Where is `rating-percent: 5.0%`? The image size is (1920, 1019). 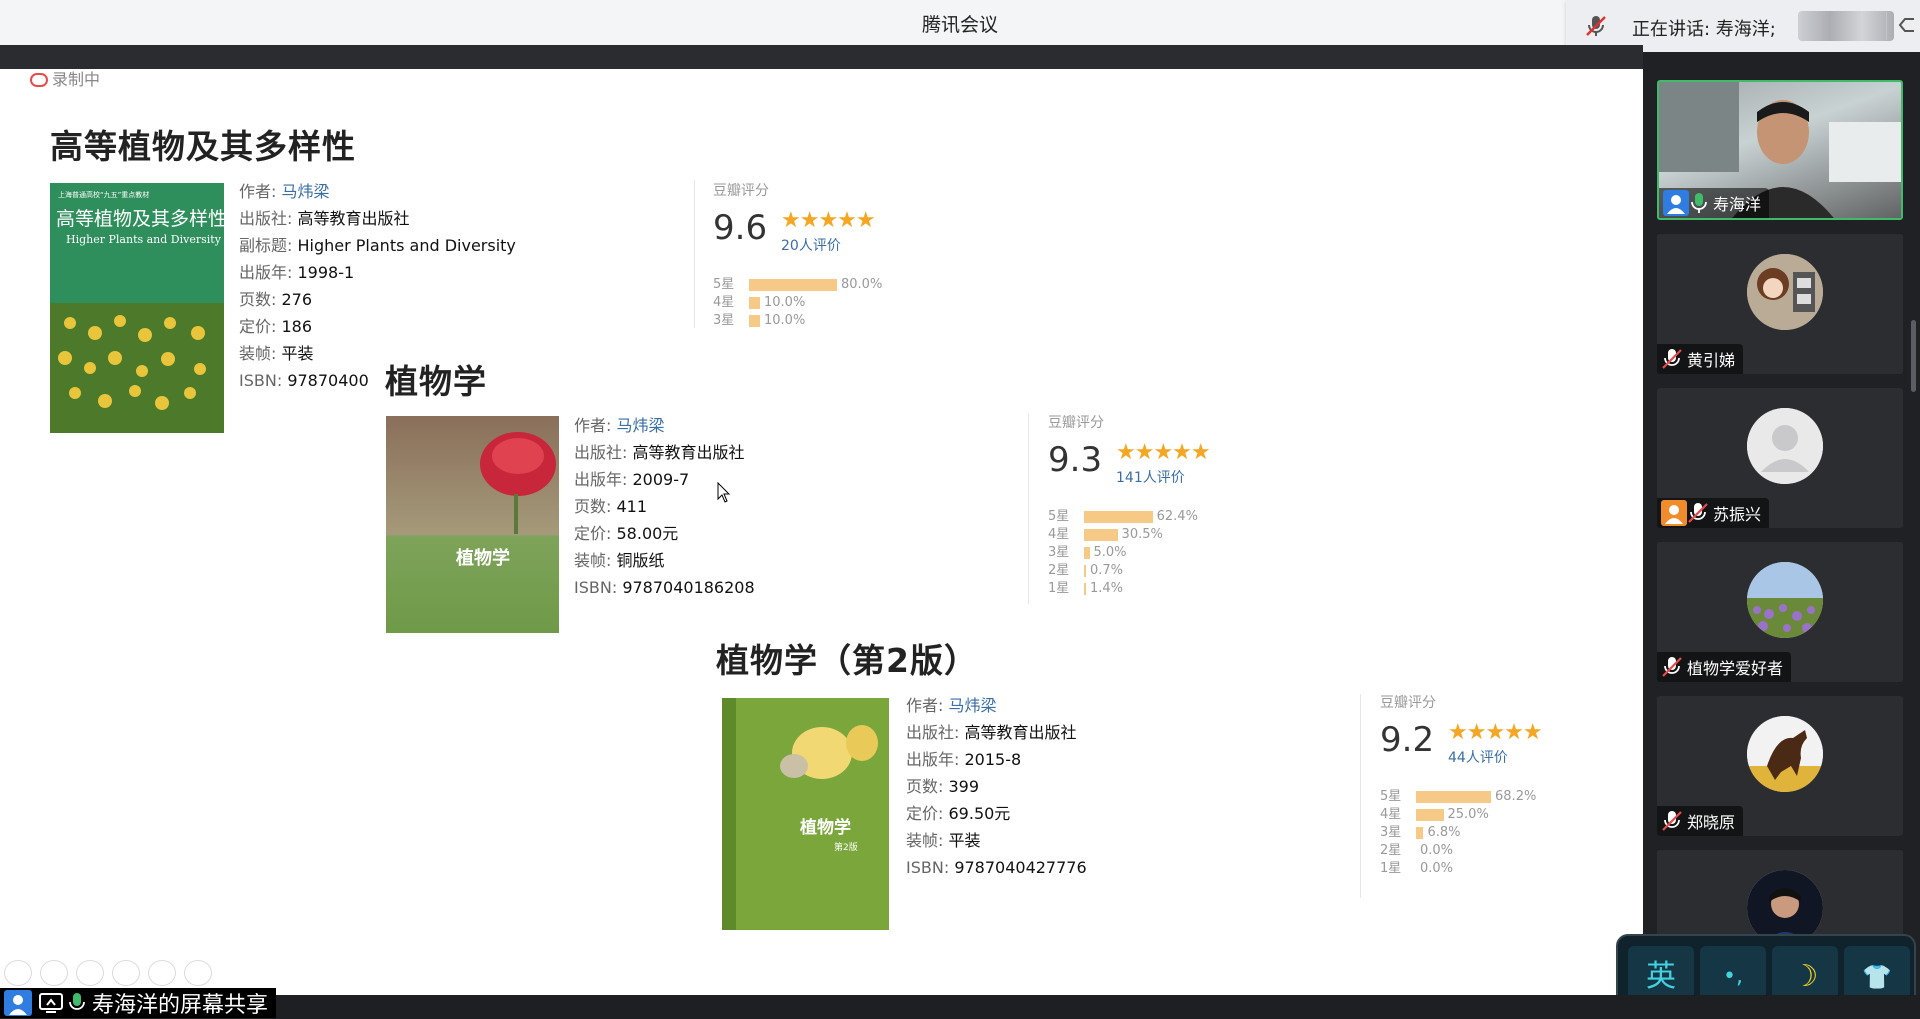 rating-percent: 5.0% is located at coordinates (1110, 552).